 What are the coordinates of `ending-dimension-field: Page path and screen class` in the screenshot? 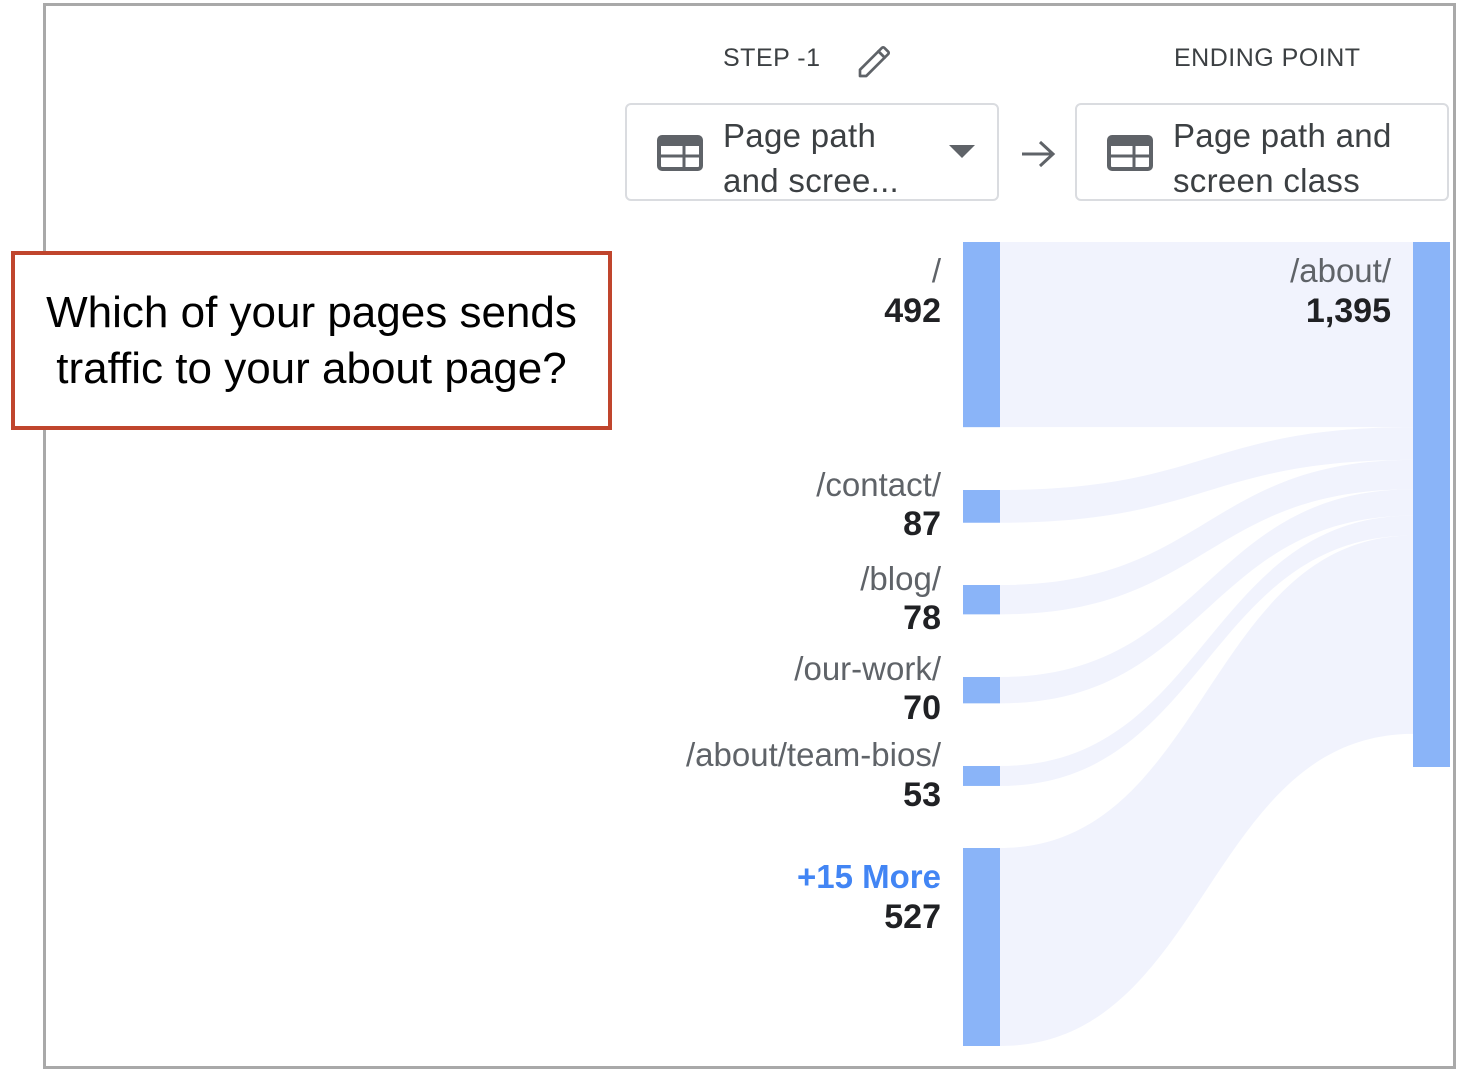 It's located at (1262, 152).